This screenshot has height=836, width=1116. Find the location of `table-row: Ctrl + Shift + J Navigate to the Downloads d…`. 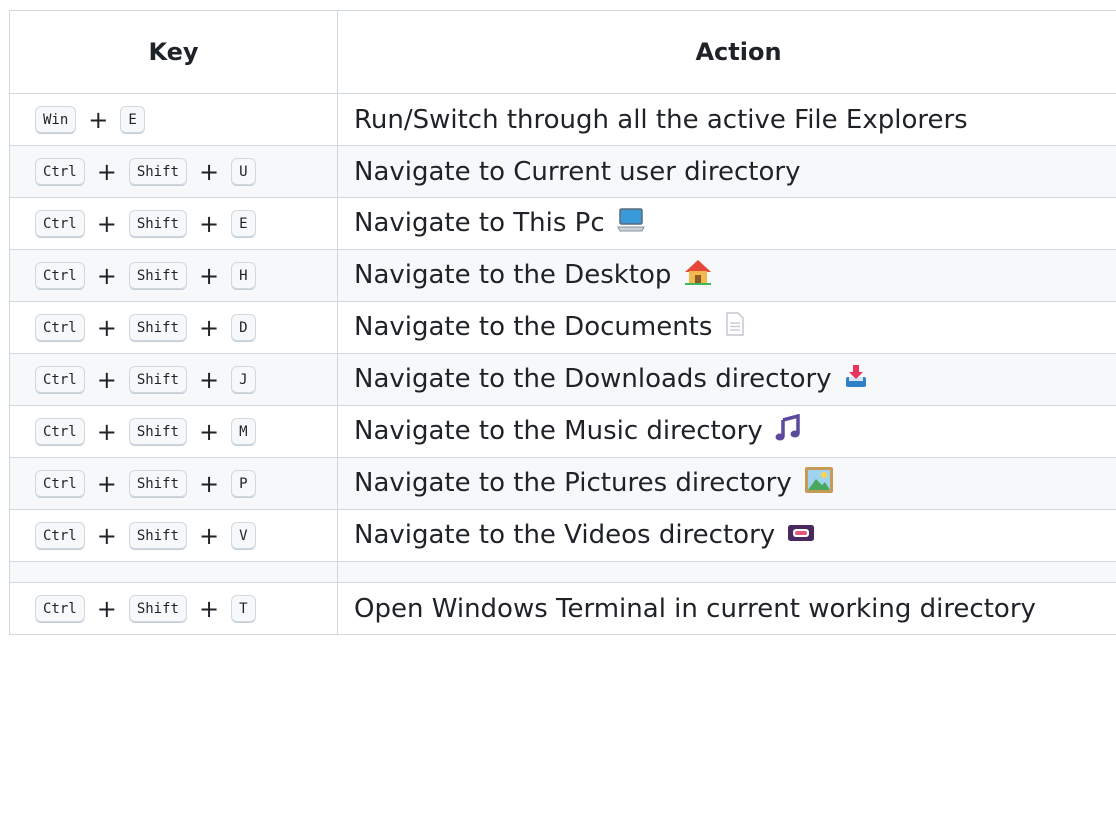

table-row: Ctrl + Shift + J Navigate to the Downloads d… is located at coordinates (562, 379).